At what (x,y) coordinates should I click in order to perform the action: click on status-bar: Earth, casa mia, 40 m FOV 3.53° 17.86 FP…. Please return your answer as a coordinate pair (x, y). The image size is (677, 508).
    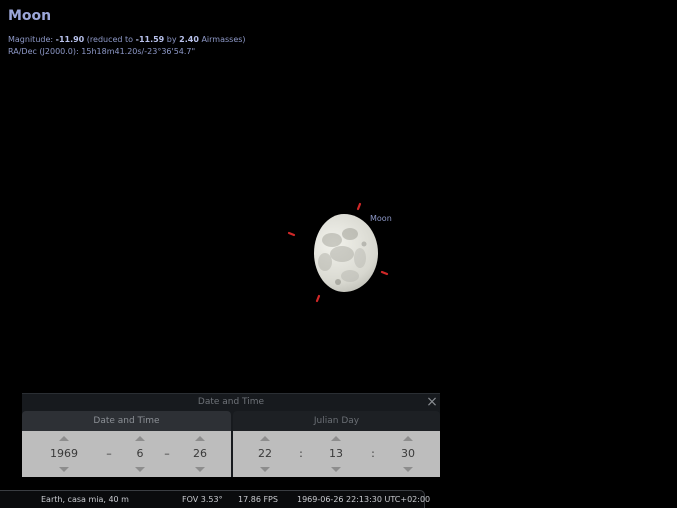
    Looking at the image, I should click on (215, 499).